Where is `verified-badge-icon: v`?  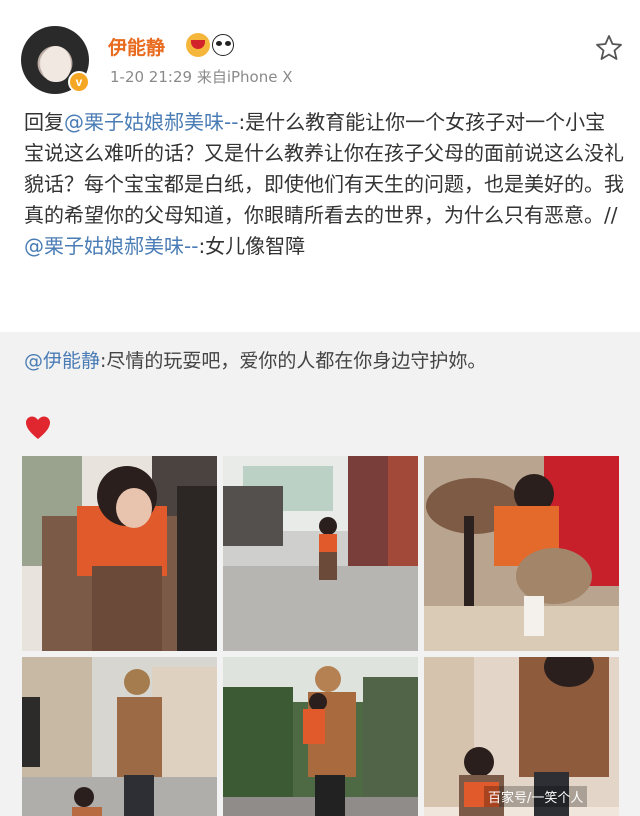
verified-badge-icon: v is located at coordinates (79, 82).